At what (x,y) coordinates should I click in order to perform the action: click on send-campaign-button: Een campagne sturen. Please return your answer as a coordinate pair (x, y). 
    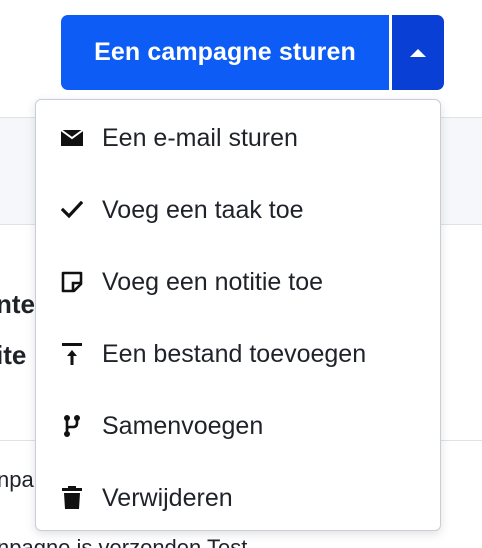
    Looking at the image, I should click on (225, 52).